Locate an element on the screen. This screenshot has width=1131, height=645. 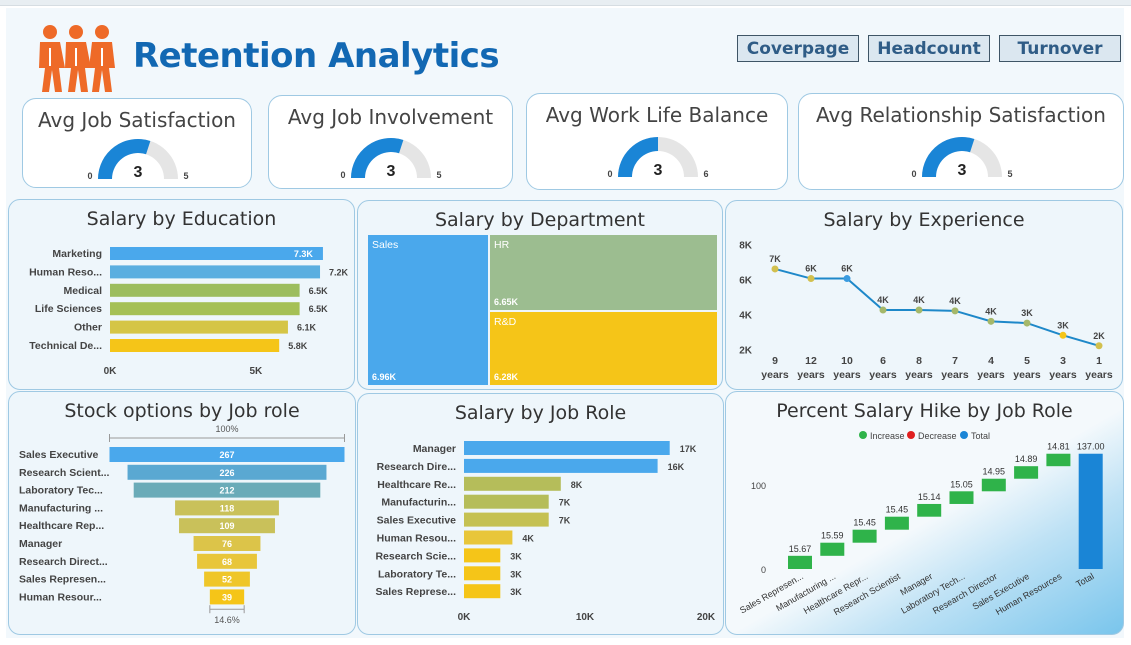
total-bar is located at coordinates (1090, 511).